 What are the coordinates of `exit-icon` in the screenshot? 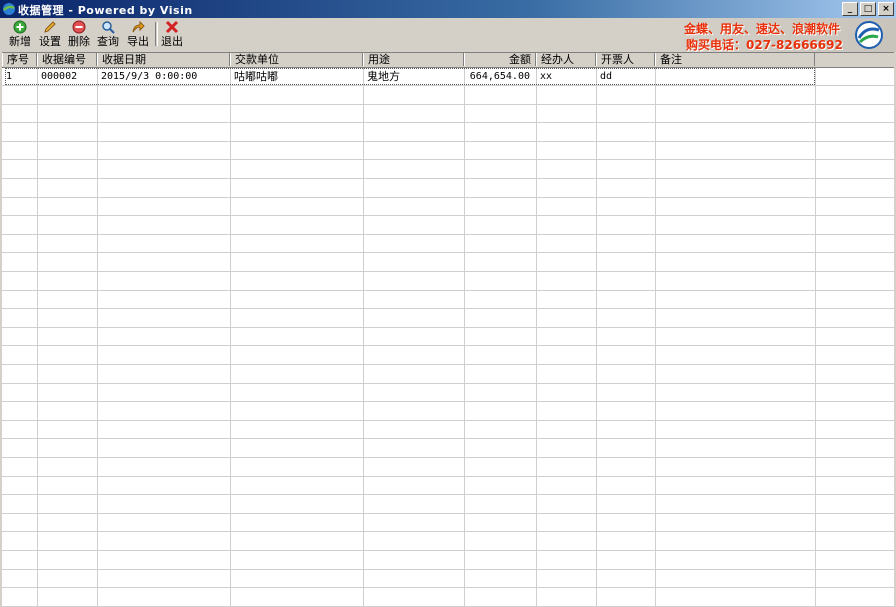 It's located at (172, 27).